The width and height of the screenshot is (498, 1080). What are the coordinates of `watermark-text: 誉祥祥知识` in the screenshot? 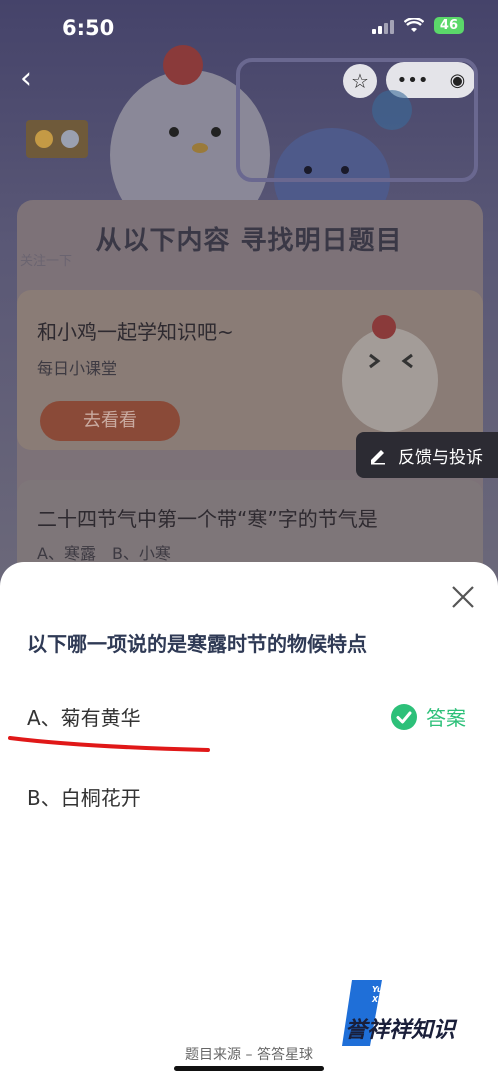 It's located at (400, 1030).